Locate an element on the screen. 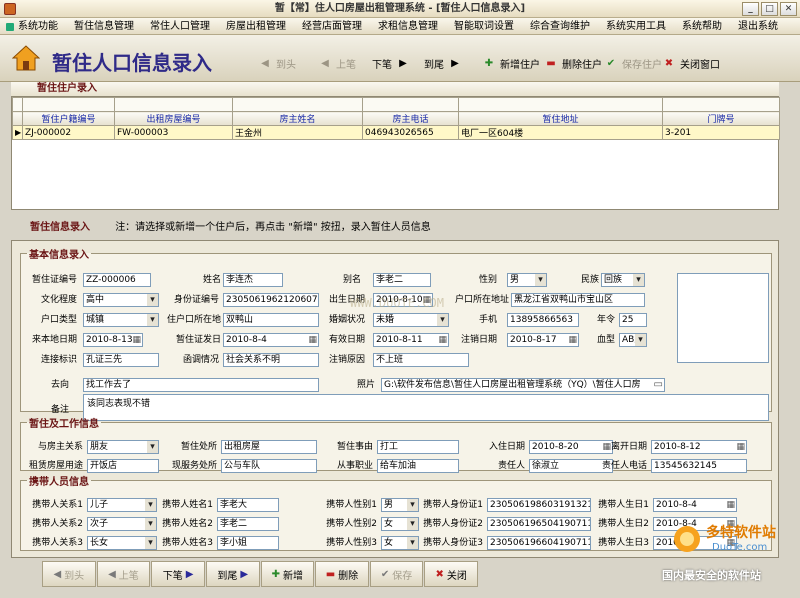  basic-field-1-1: 230506196212060711 is located at coordinates (271, 300).